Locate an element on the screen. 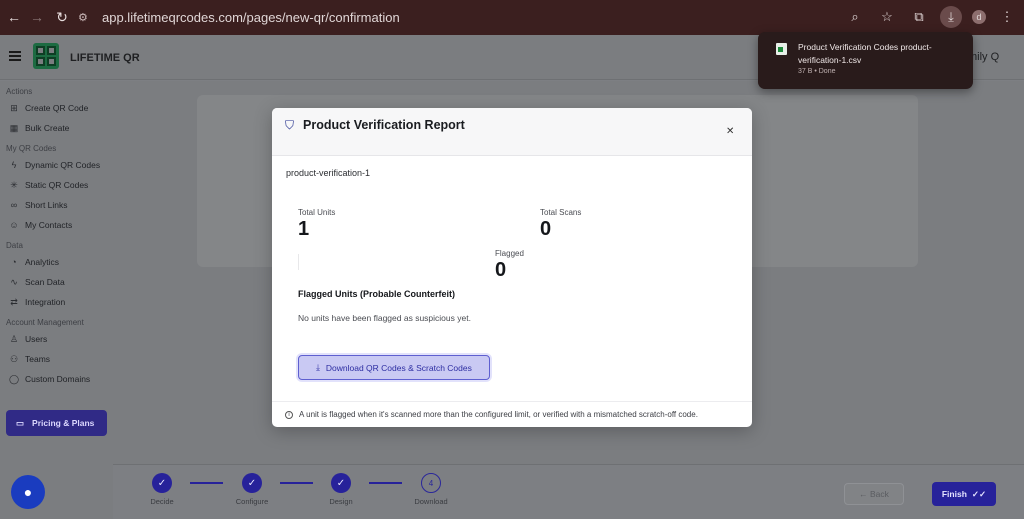 This screenshot has width=1024, height=519. sidebar-item-teams: ⚇ Teams is located at coordinates (56, 359).